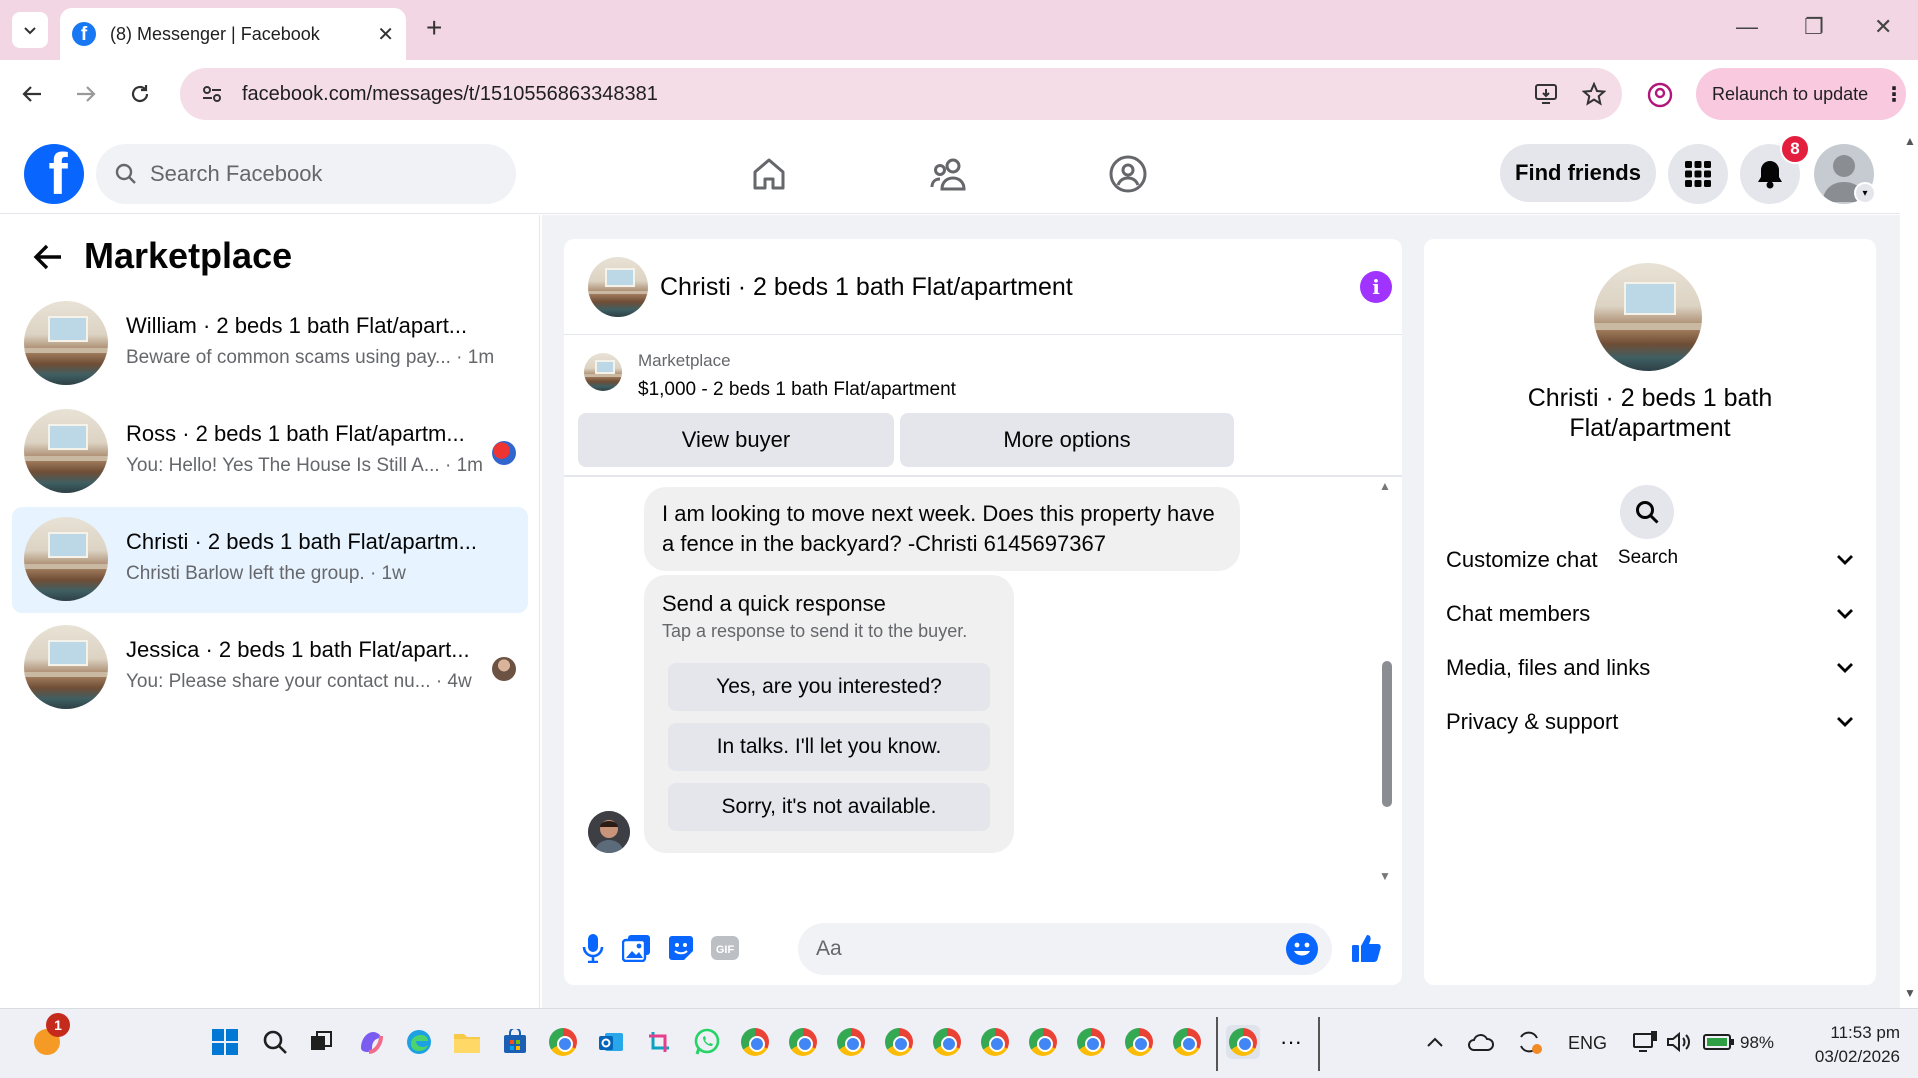  Describe the element at coordinates (1546, 94) in the screenshot. I see `install-app-icon` at that location.